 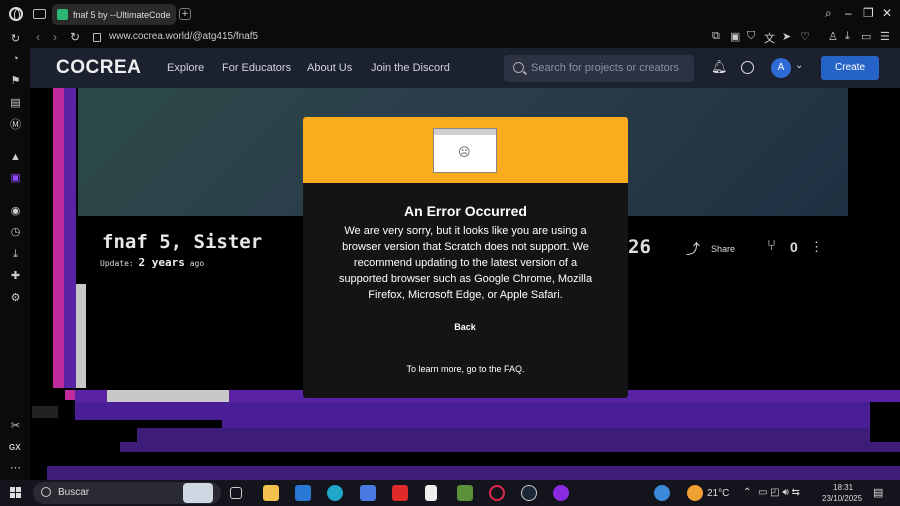 What do you see at coordinates (695, 493) in the screenshot?
I see `weather-icon` at bounding box center [695, 493].